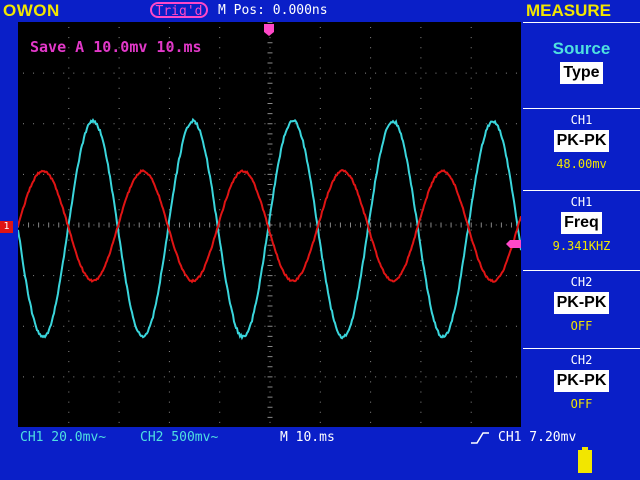  I want to click on trigger-level: CH1 7.20mv, so click(537, 437).